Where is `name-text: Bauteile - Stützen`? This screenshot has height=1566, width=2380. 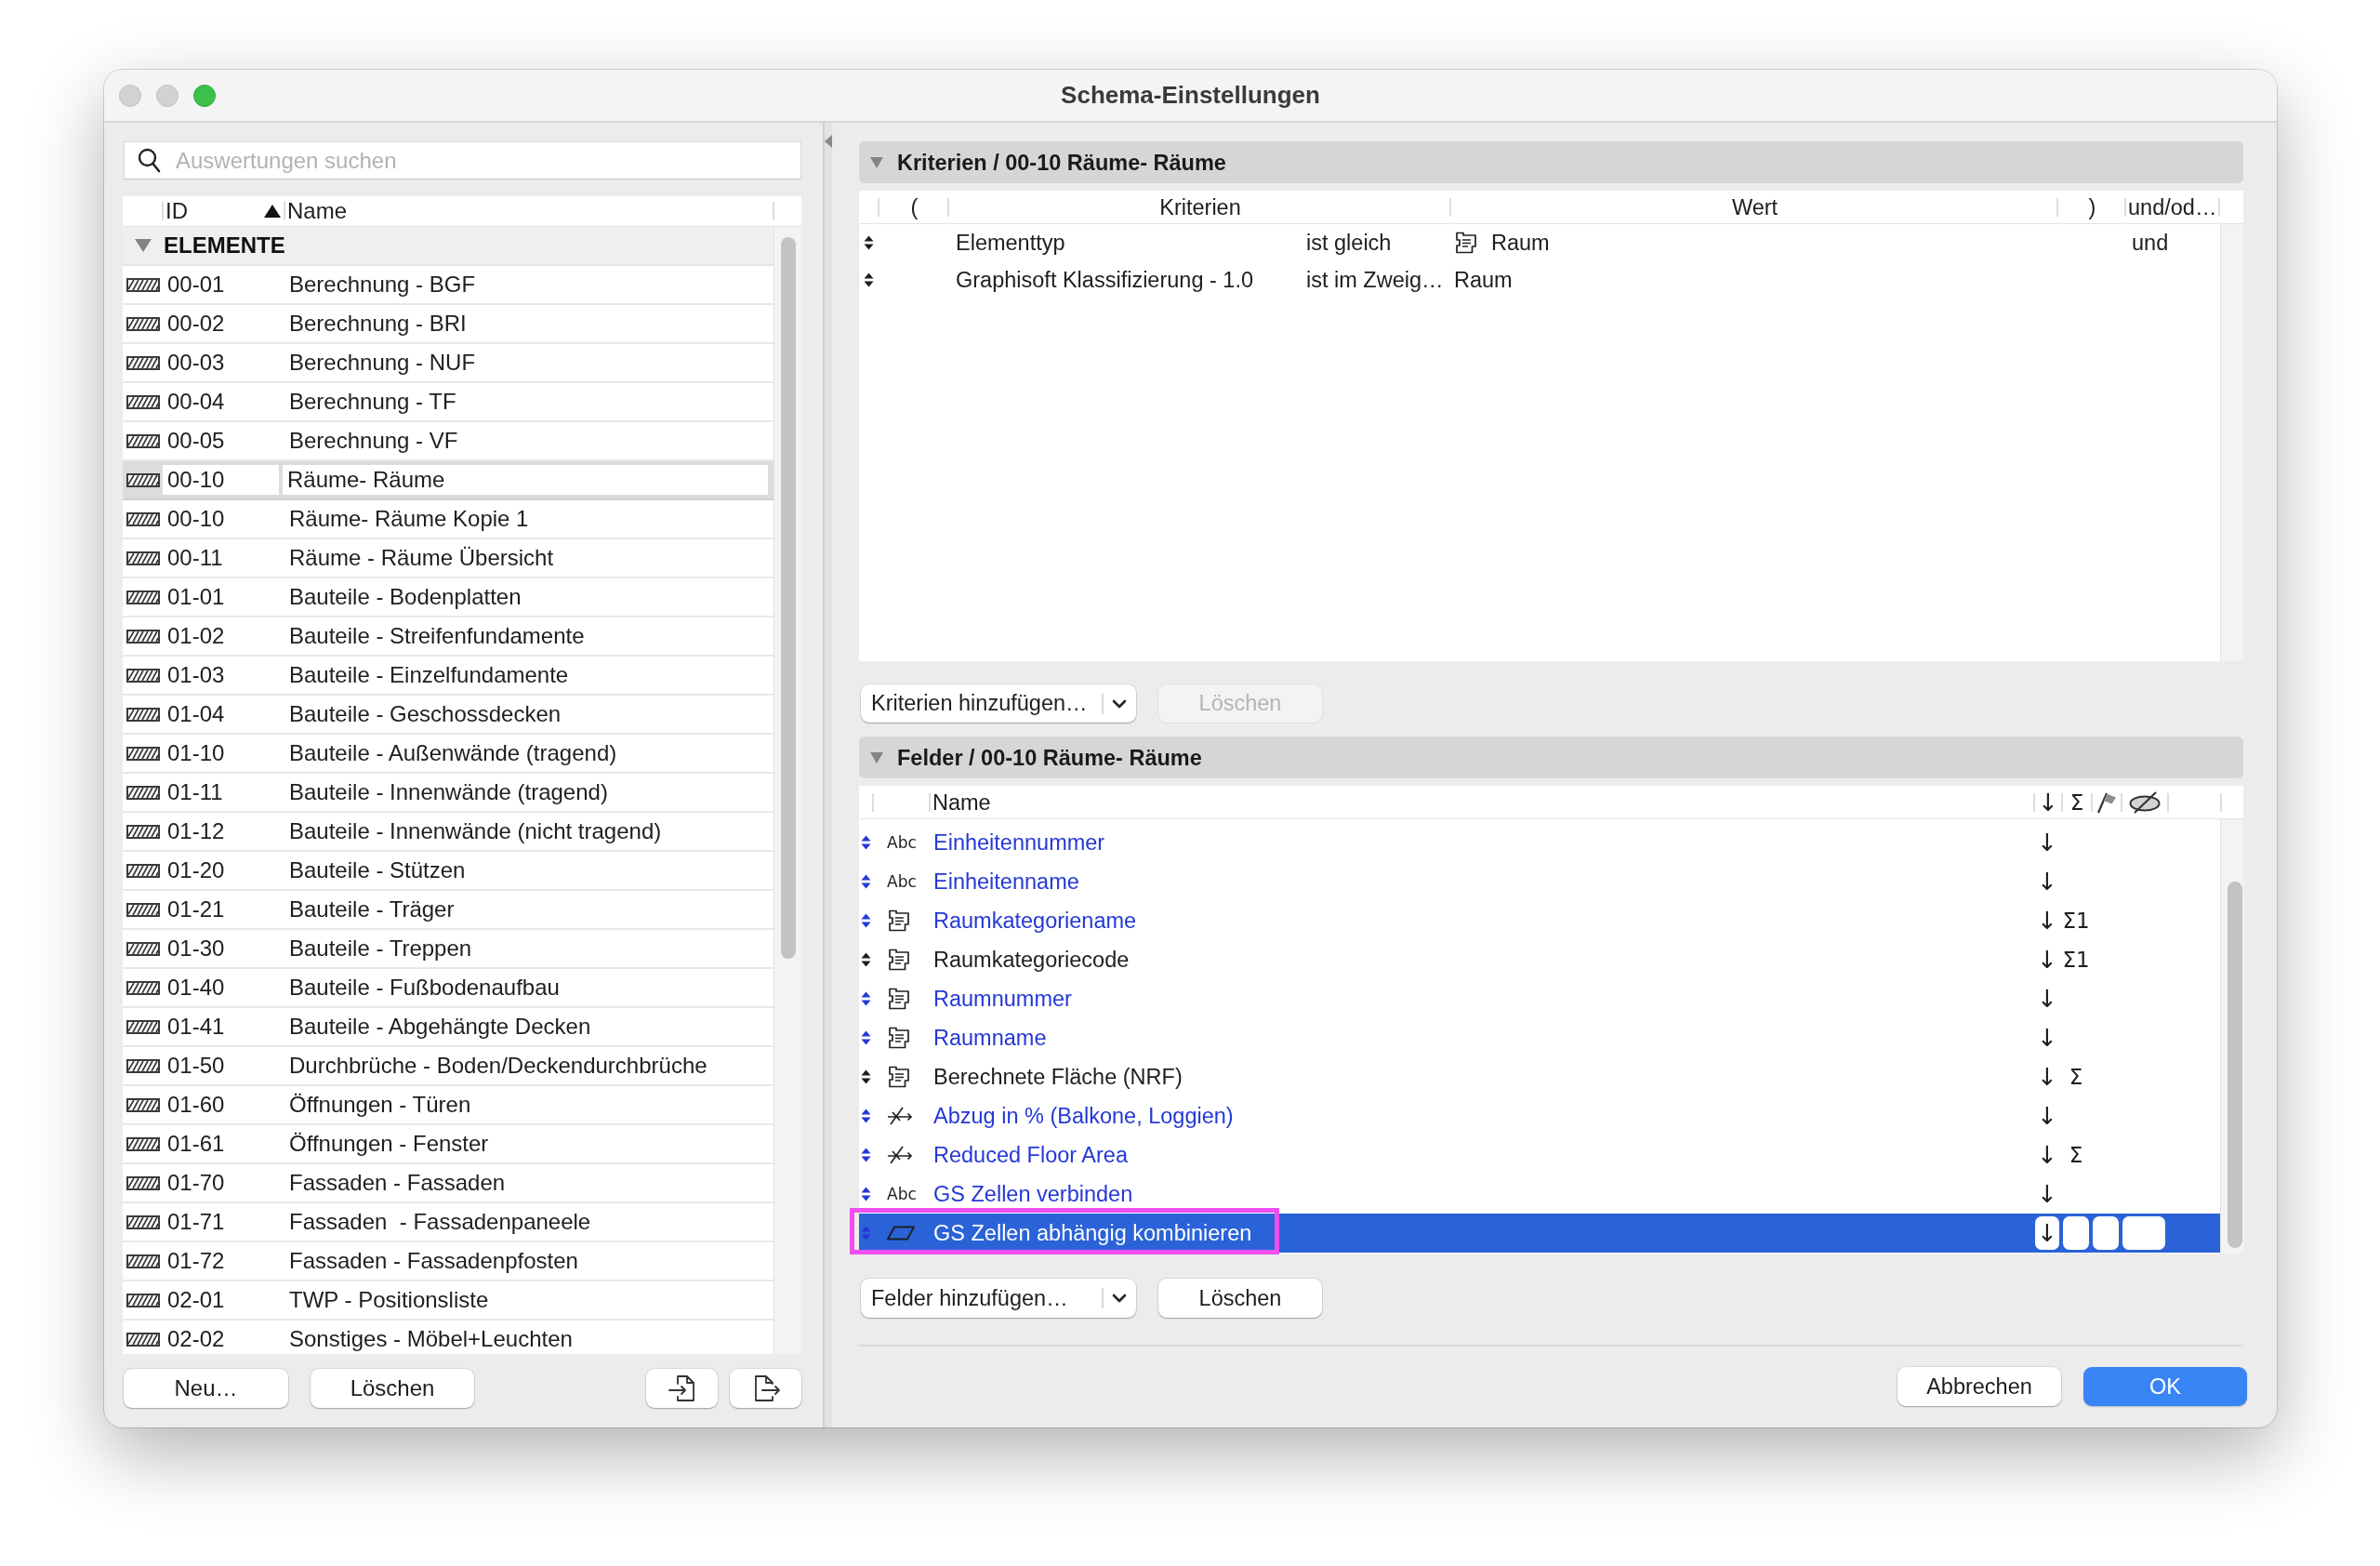
name-text: Bauteile - Stützen is located at coordinates (377, 870).